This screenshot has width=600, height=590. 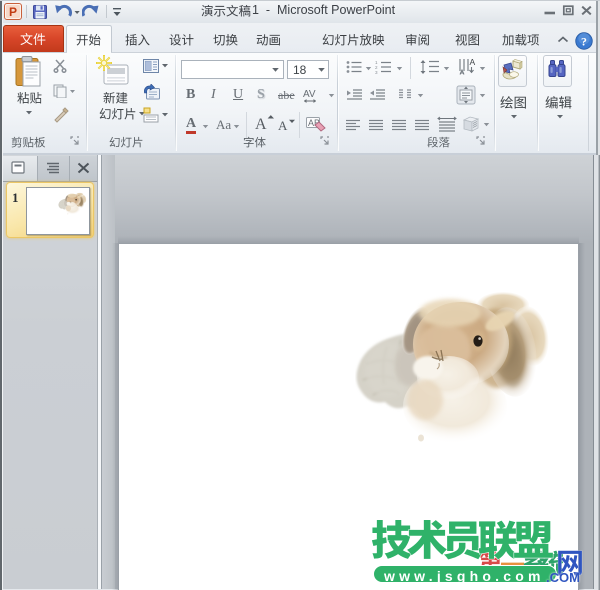 What do you see at coordinates (376, 72) in the screenshot?
I see `svg-text: 3` at bounding box center [376, 72].